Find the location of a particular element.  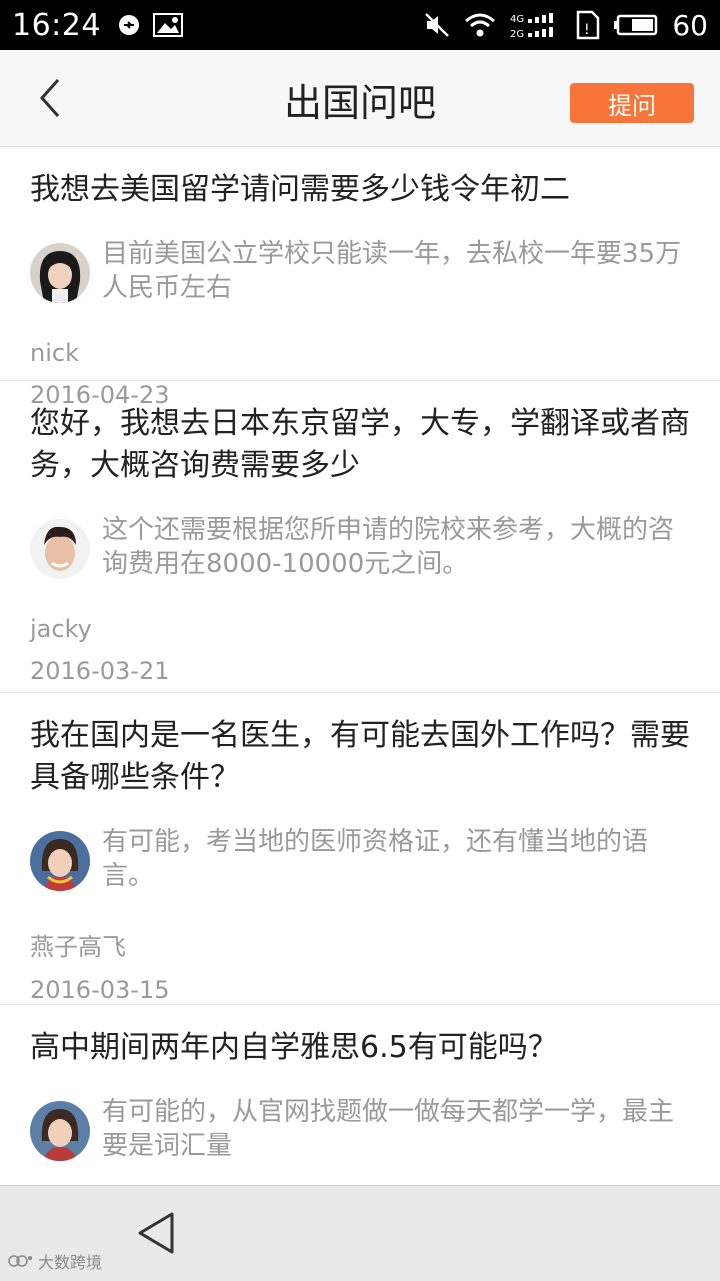

sim-icon: ! is located at coordinates (588, 25).